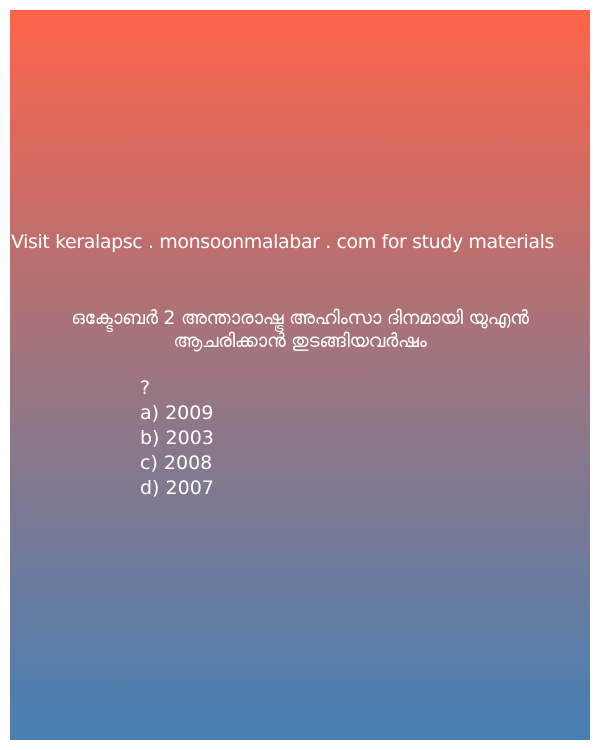 This screenshot has height=750, width=600. Describe the element at coordinates (176, 463) in the screenshot. I see `option-c: c) 2008` at that location.